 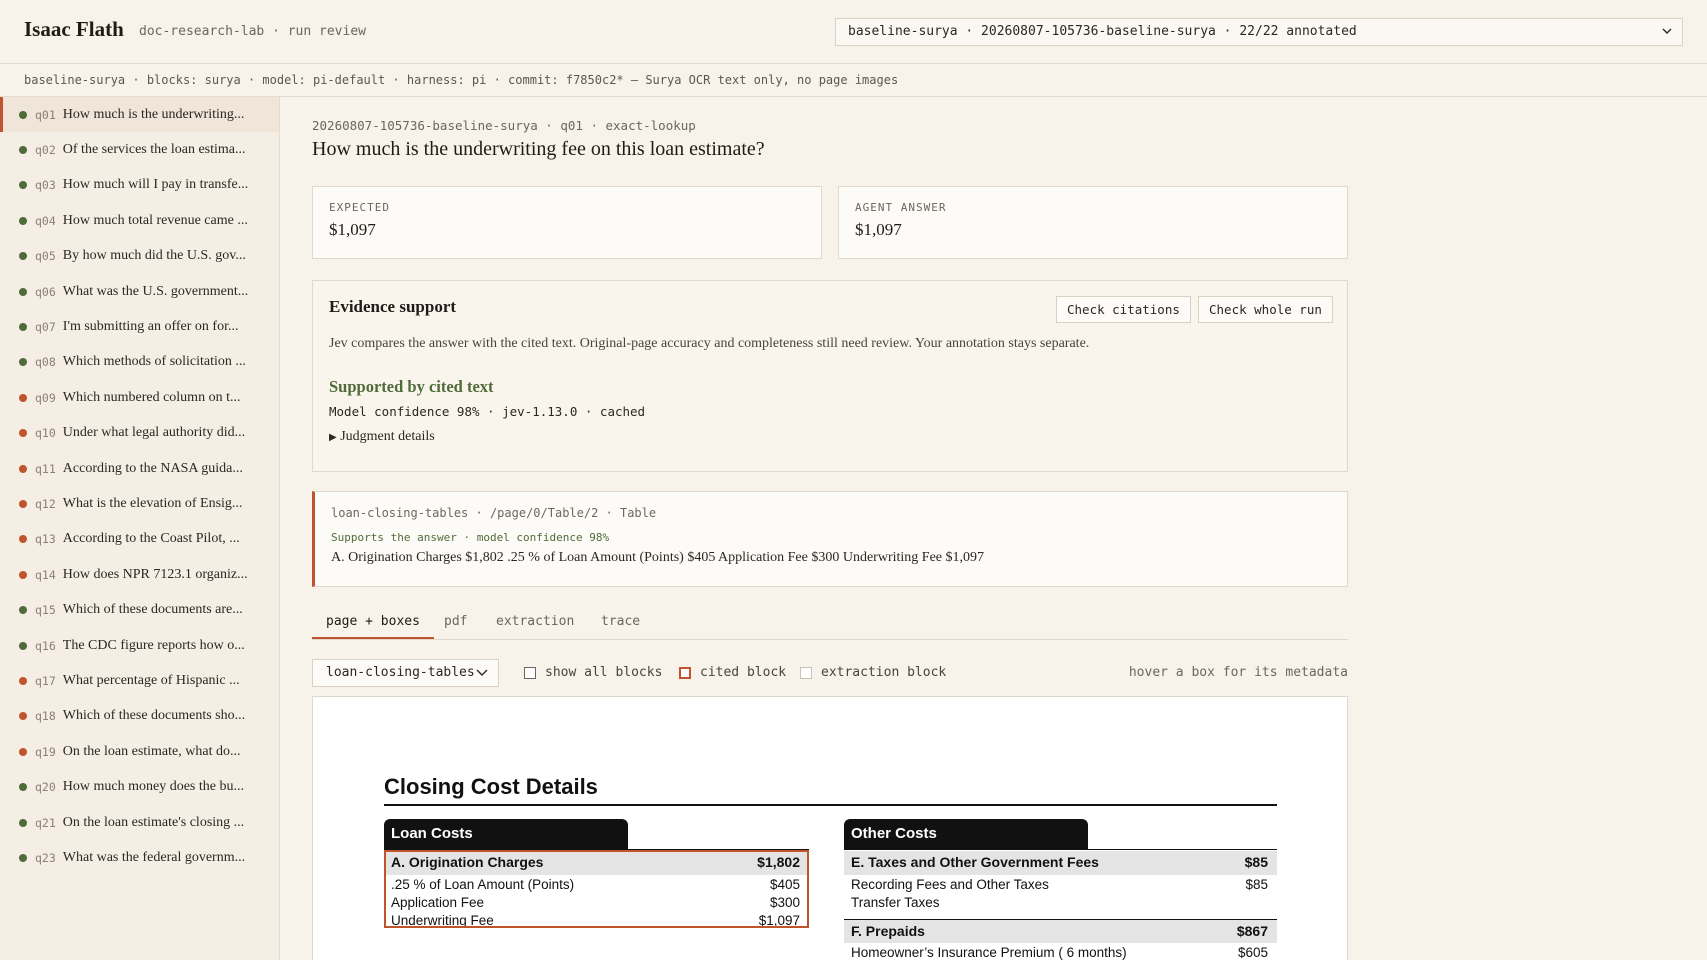 I want to click on question-id: q11, so click(x=45, y=468).